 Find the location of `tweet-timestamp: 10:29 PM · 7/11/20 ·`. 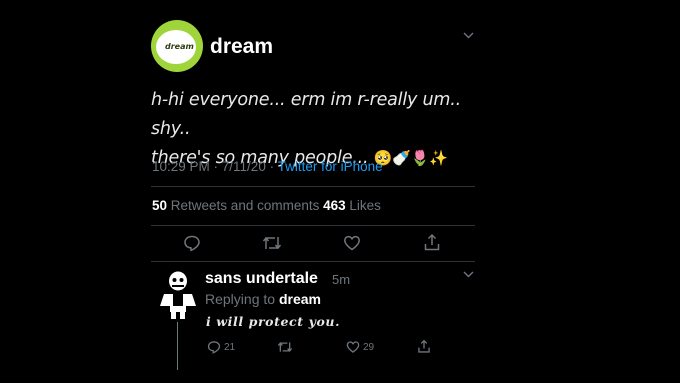

tweet-timestamp: 10:29 PM · 7/11/20 · is located at coordinates (215, 166).